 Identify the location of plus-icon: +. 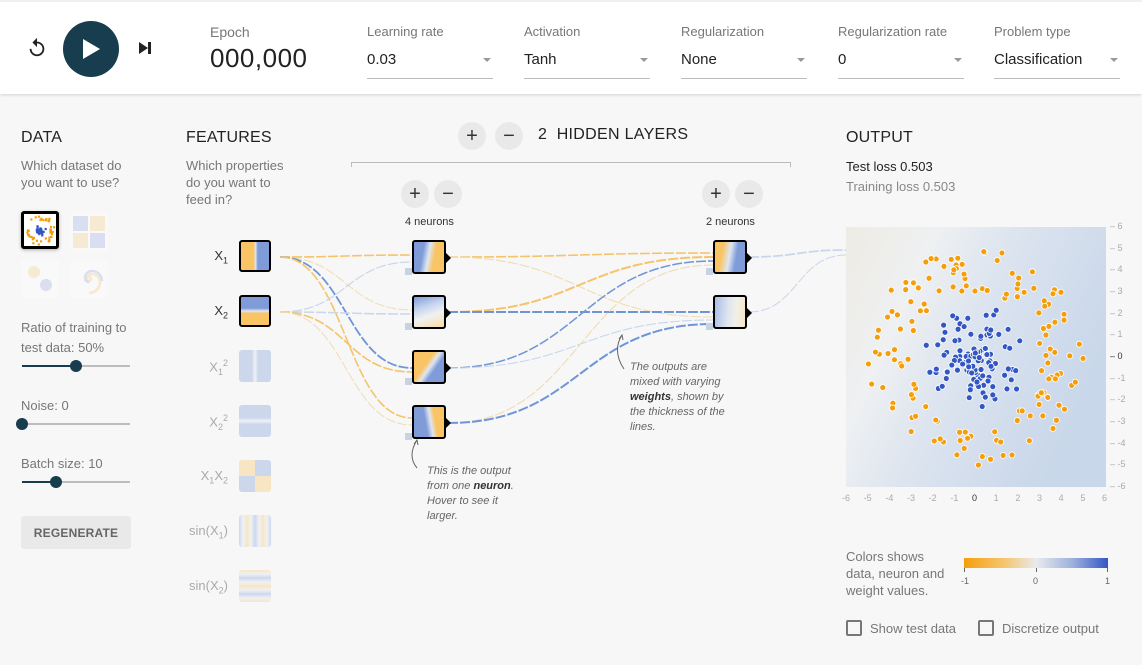
(716, 194).